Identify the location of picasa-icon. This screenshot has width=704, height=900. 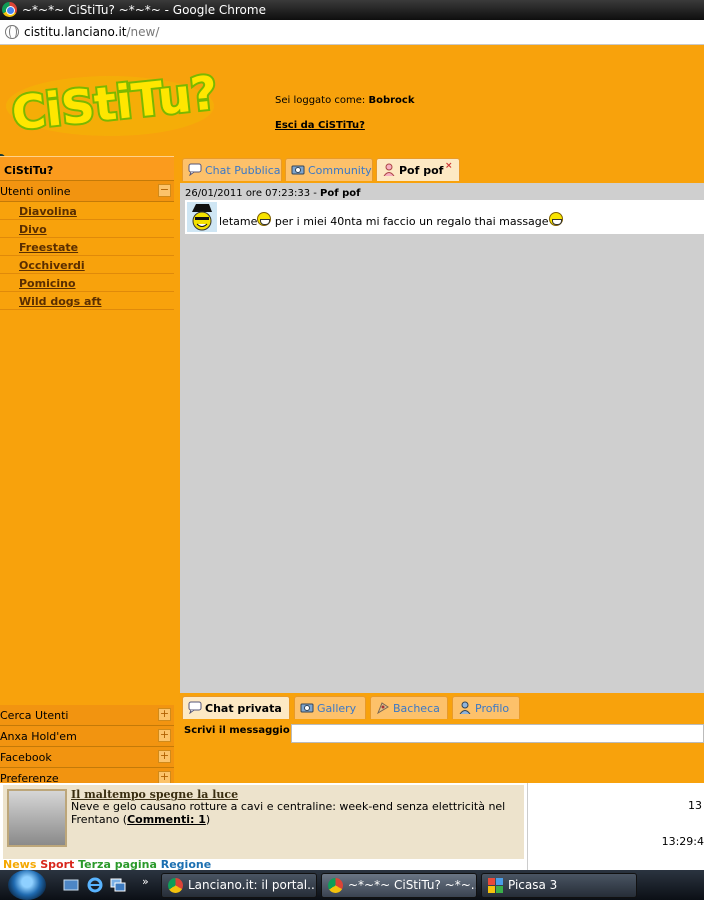
(495, 885).